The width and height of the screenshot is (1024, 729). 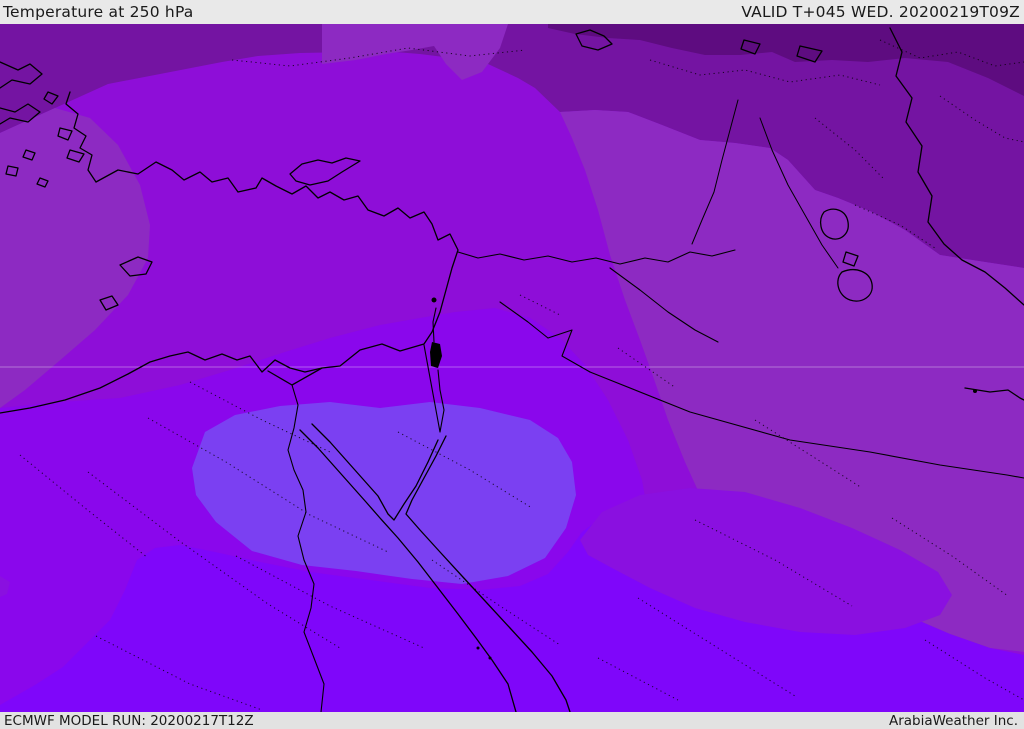 I want to click on map-title: Temperature at 250 hPa, so click(x=98, y=12).